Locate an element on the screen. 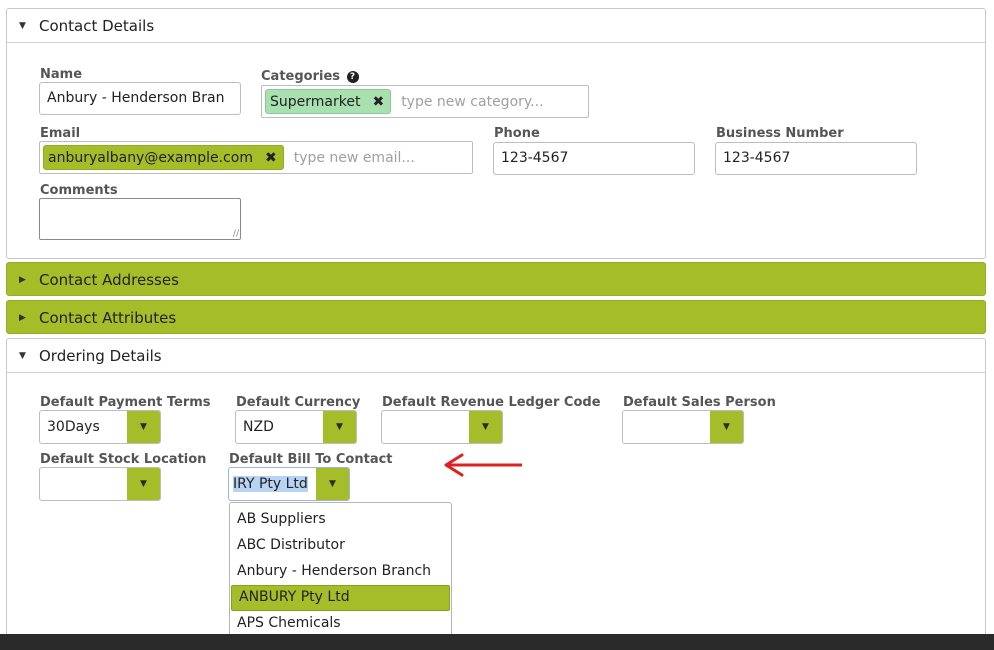 The width and height of the screenshot is (994, 650). bill-to-select: IRY Pty Ltd ▼ is located at coordinates (289, 484).